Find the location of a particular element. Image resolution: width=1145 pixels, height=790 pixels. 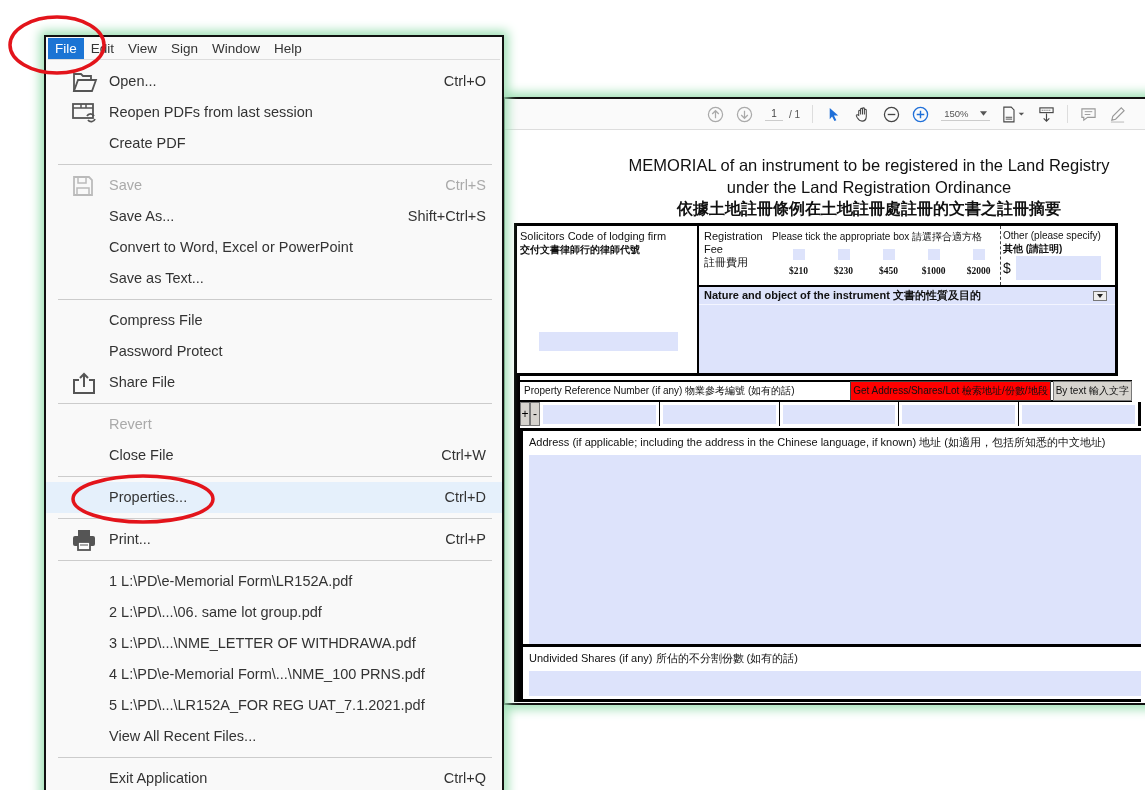

instruction-text: Please tick the appropriate box 請選擇合適方格 is located at coordinates (878, 237).